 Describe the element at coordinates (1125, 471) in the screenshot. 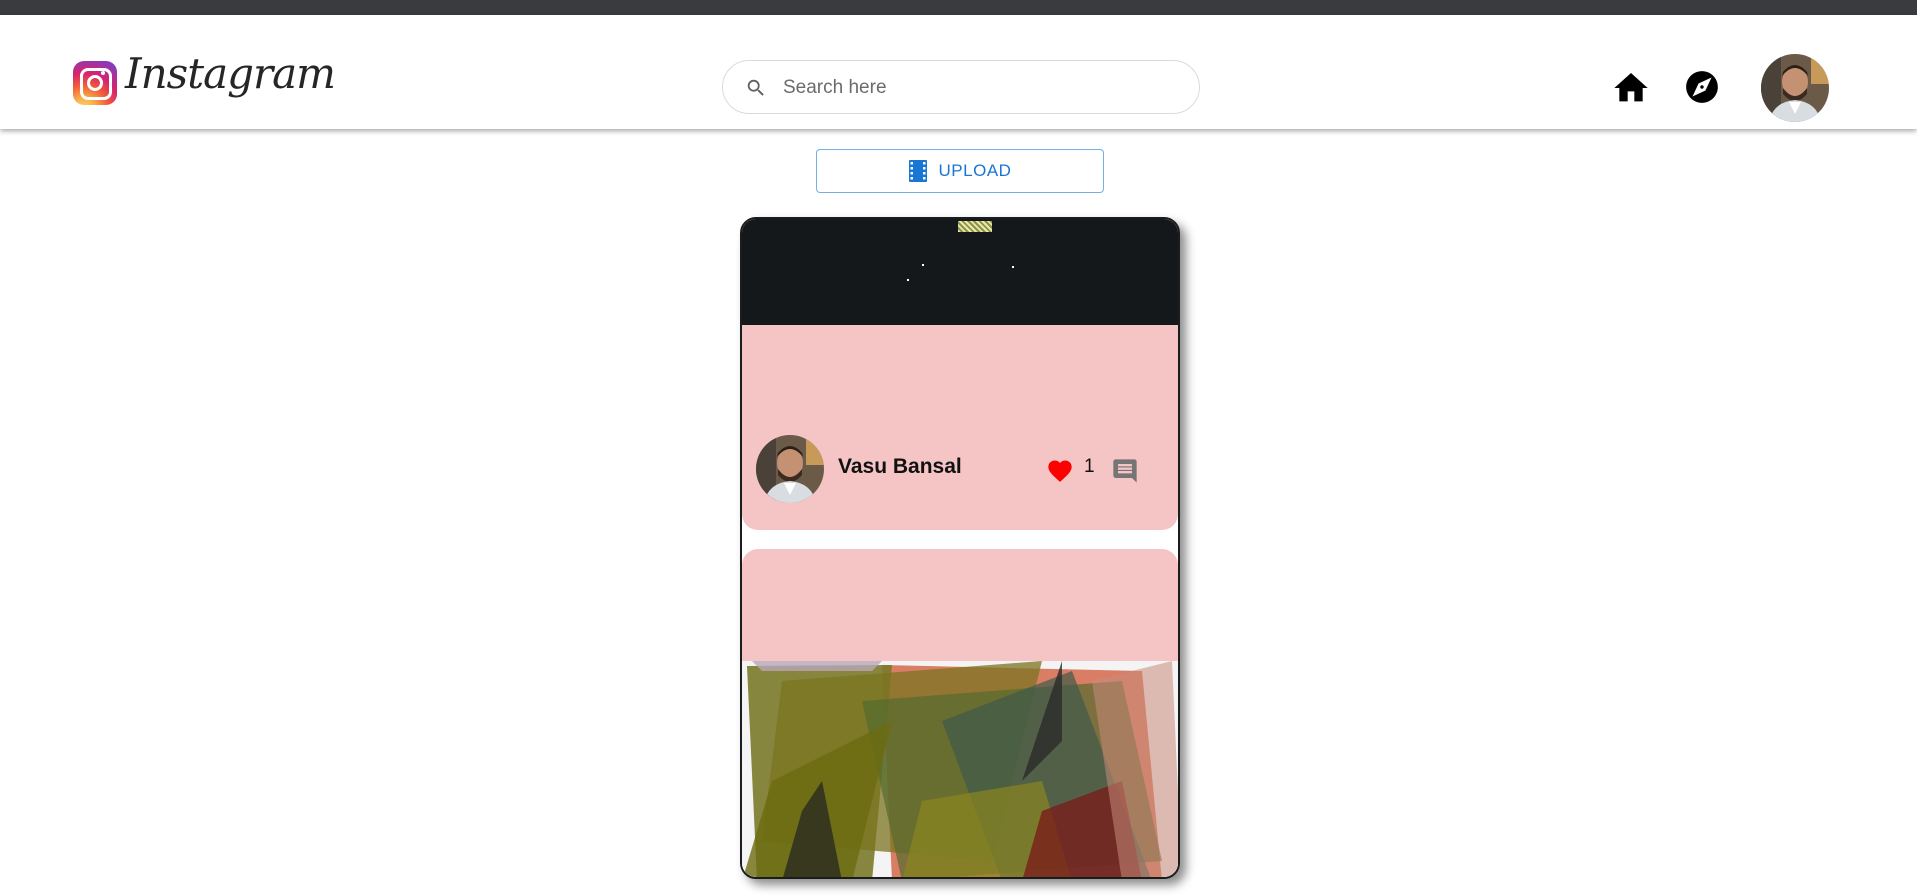

I see `comment-icon` at that location.